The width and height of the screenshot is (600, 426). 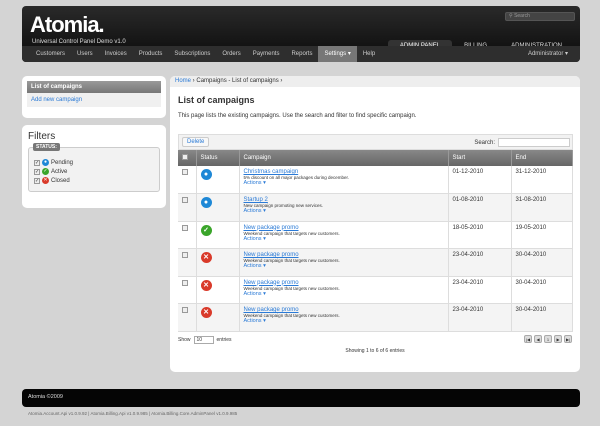 What do you see at coordinates (231, 54) in the screenshot?
I see `nav-orders: Orders` at bounding box center [231, 54].